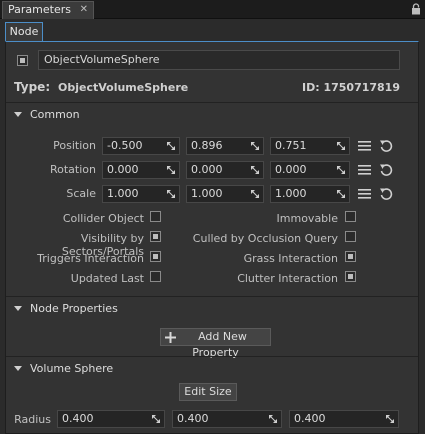  I want to click on updated-last-label: Updated Last, so click(107, 278).